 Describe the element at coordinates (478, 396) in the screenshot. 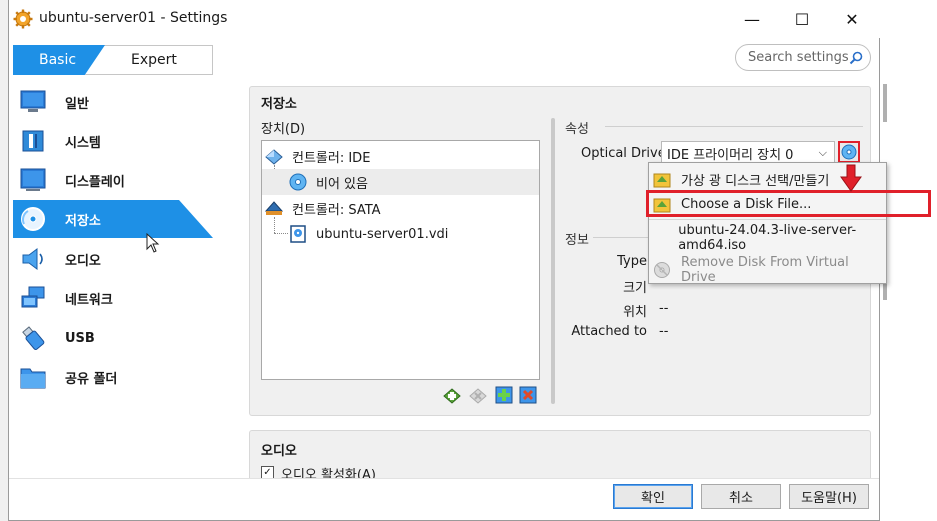

I see `remove-controller-icon` at that location.